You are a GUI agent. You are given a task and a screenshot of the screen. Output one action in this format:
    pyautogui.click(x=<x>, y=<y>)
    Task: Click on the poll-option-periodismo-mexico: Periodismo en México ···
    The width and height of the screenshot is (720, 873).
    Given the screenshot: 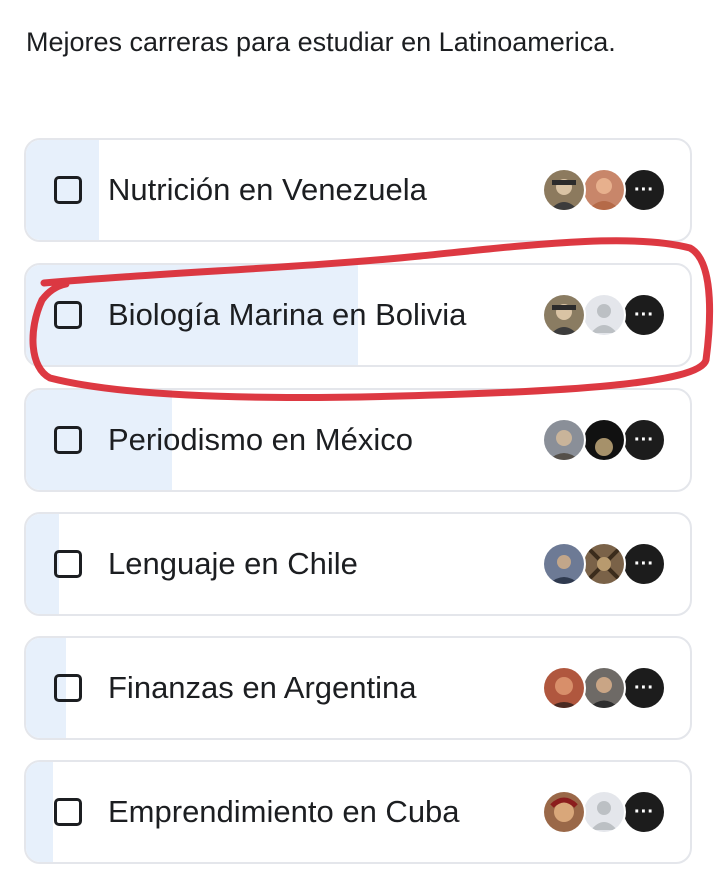 What is the action you would take?
    pyautogui.click(x=358, y=440)
    